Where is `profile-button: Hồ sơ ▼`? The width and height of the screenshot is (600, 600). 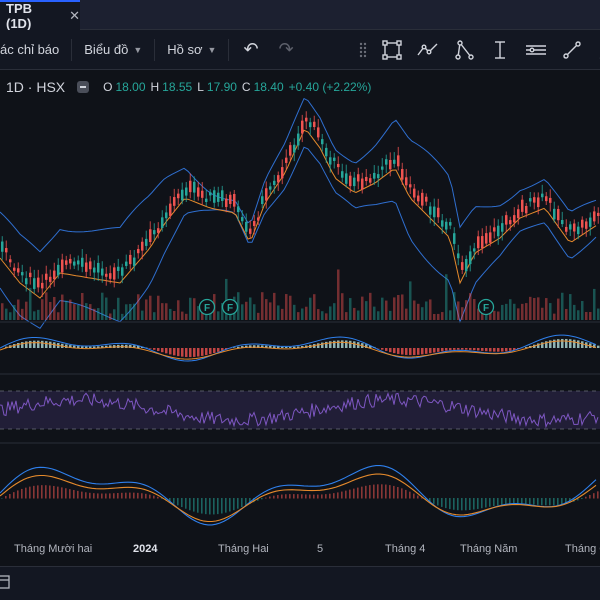 profile-button: Hồ sơ ▼ is located at coordinates (191, 49).